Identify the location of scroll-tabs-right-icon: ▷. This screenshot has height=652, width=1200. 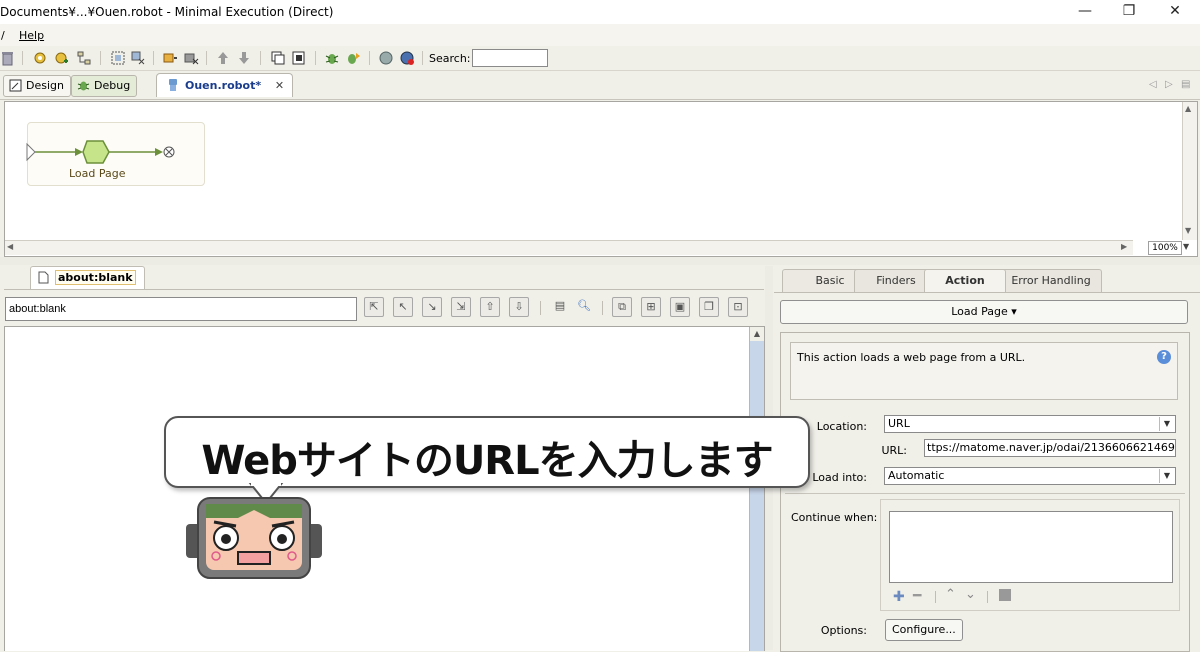
(1169, 84).